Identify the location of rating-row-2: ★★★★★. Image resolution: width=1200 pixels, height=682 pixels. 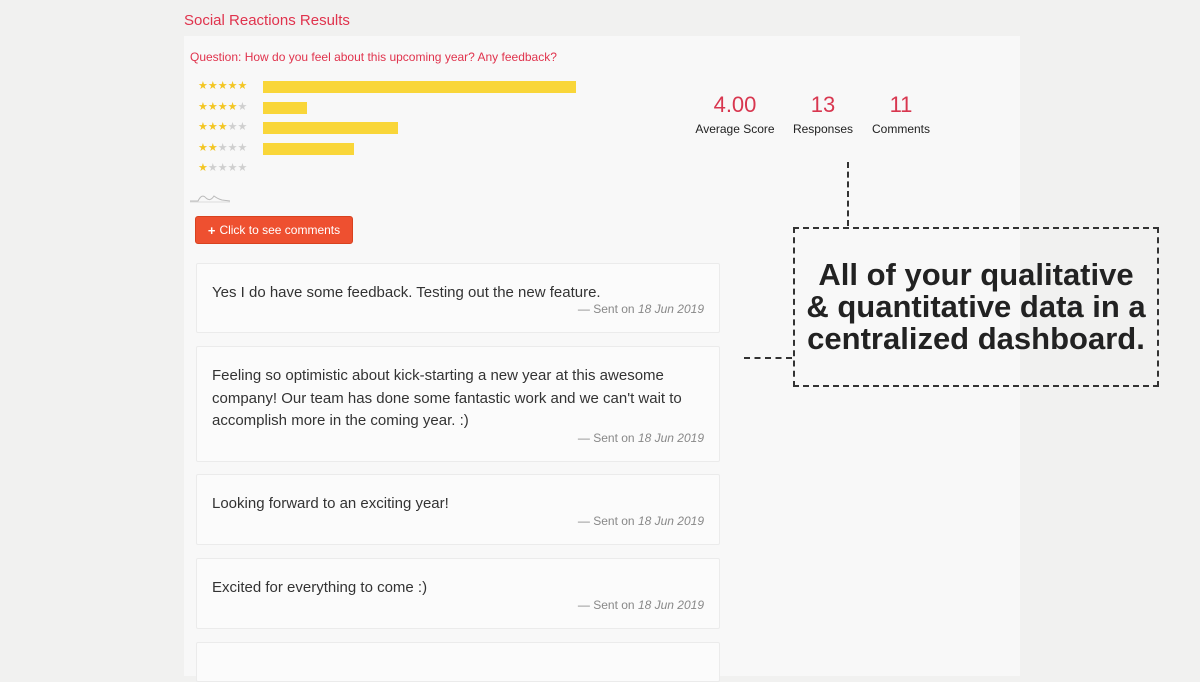
(398, 148).